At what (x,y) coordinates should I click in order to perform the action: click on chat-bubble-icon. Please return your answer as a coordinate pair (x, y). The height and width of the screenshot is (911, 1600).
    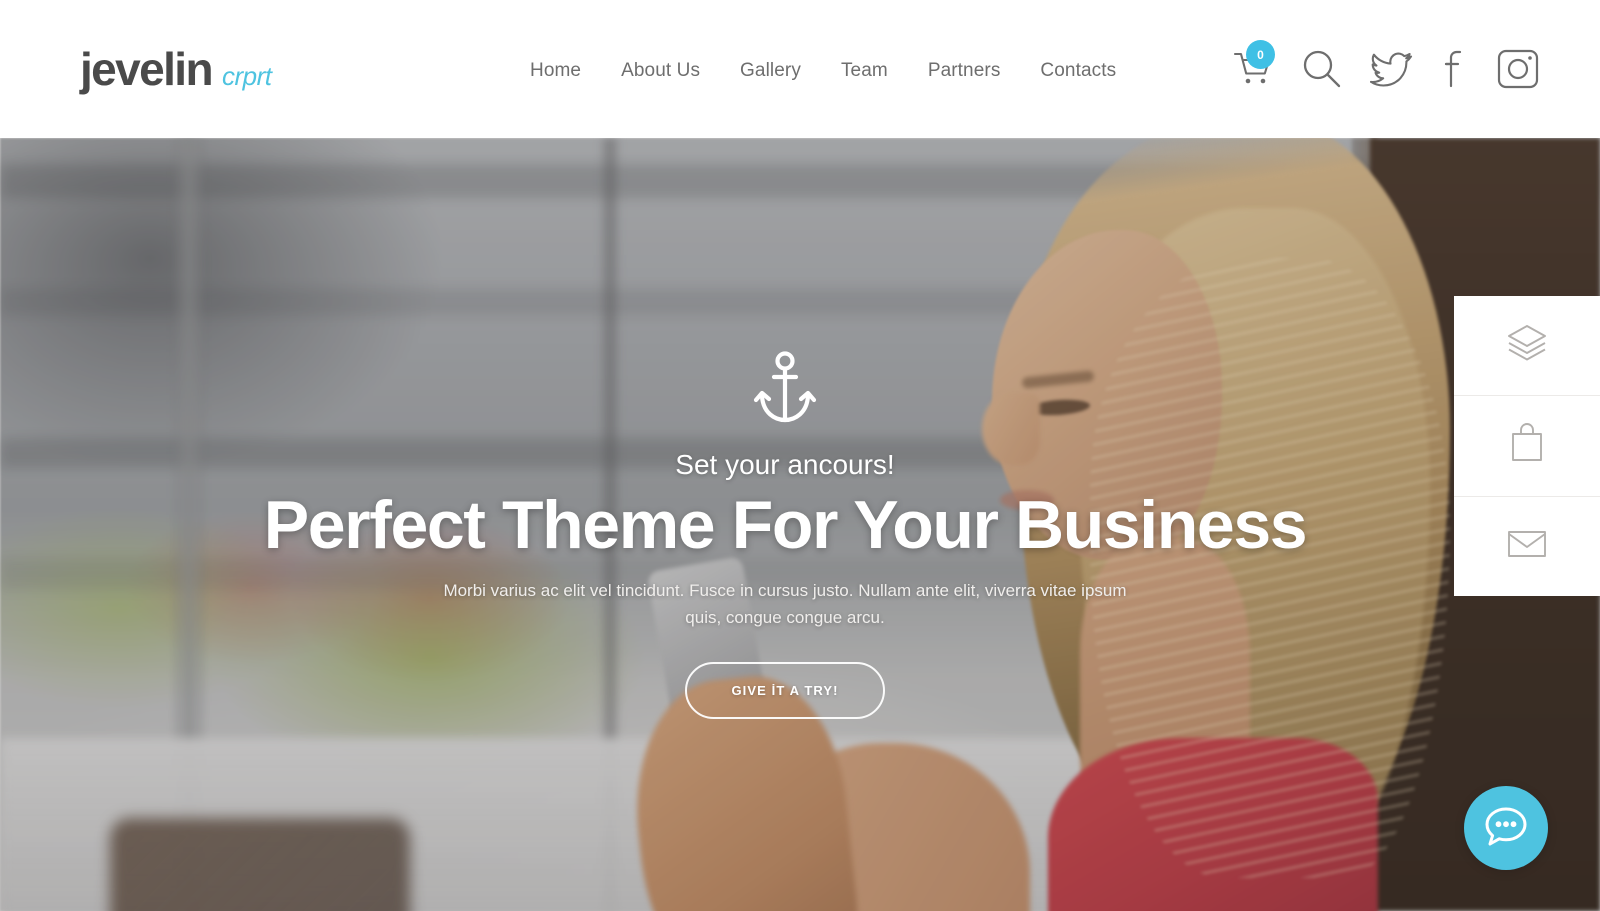
    Looking at the image, I should click on (1506, 828).